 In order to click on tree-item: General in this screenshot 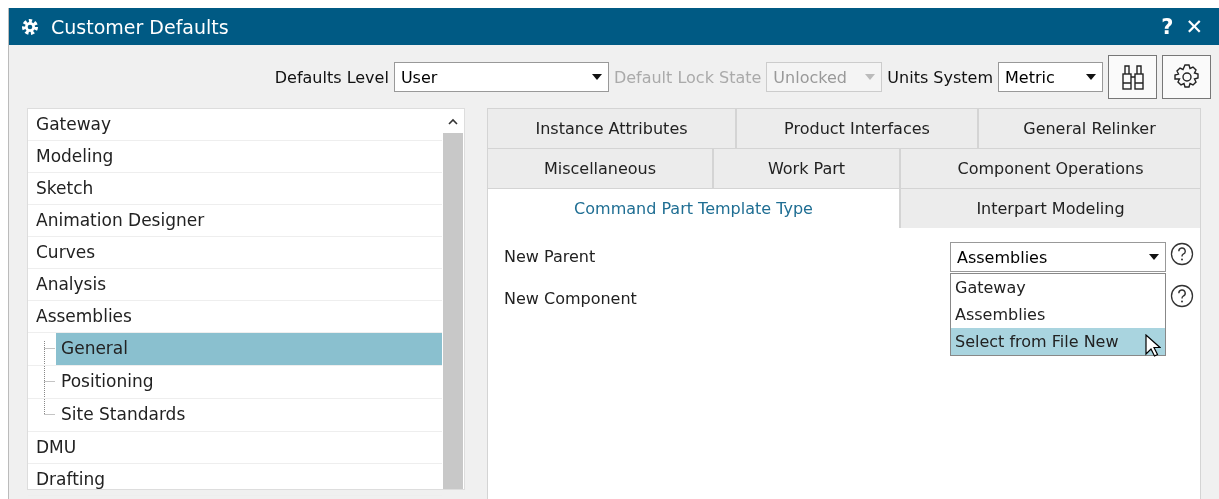, I will do `click(249, 349)`.